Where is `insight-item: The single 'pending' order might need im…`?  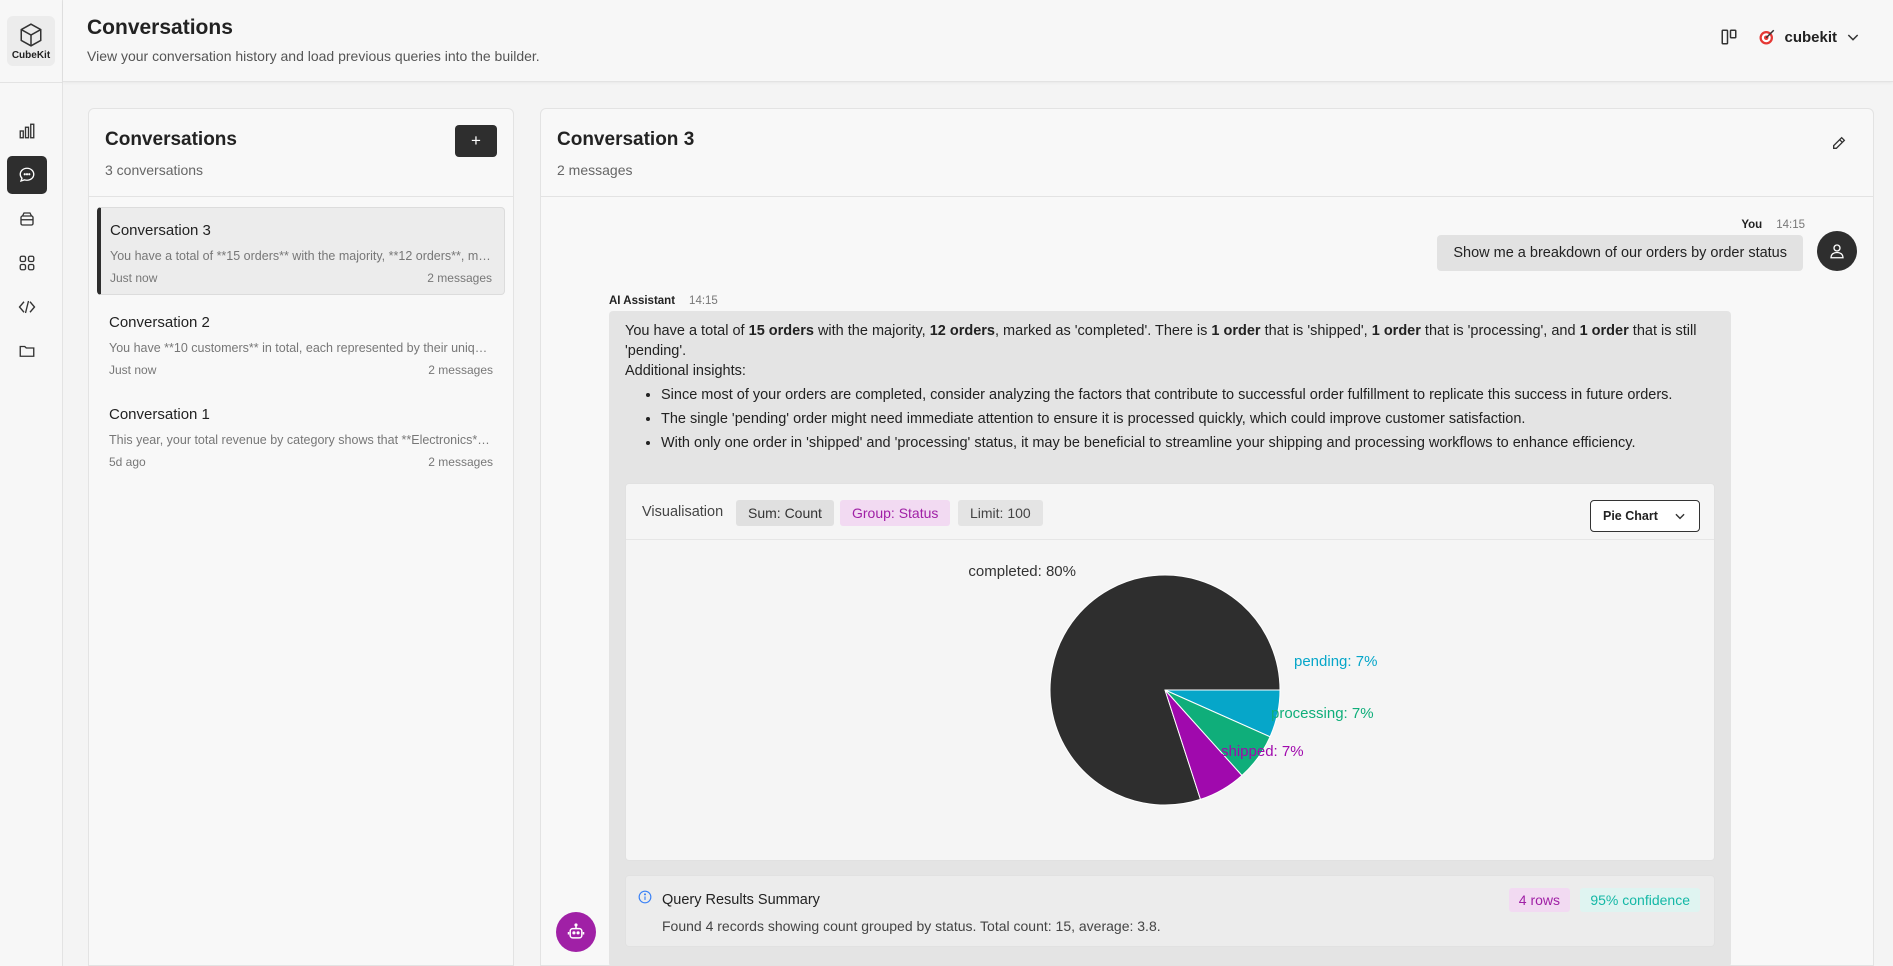 insight-item: The single 'pending' order might need im… is located at coordinates (1188, 419).